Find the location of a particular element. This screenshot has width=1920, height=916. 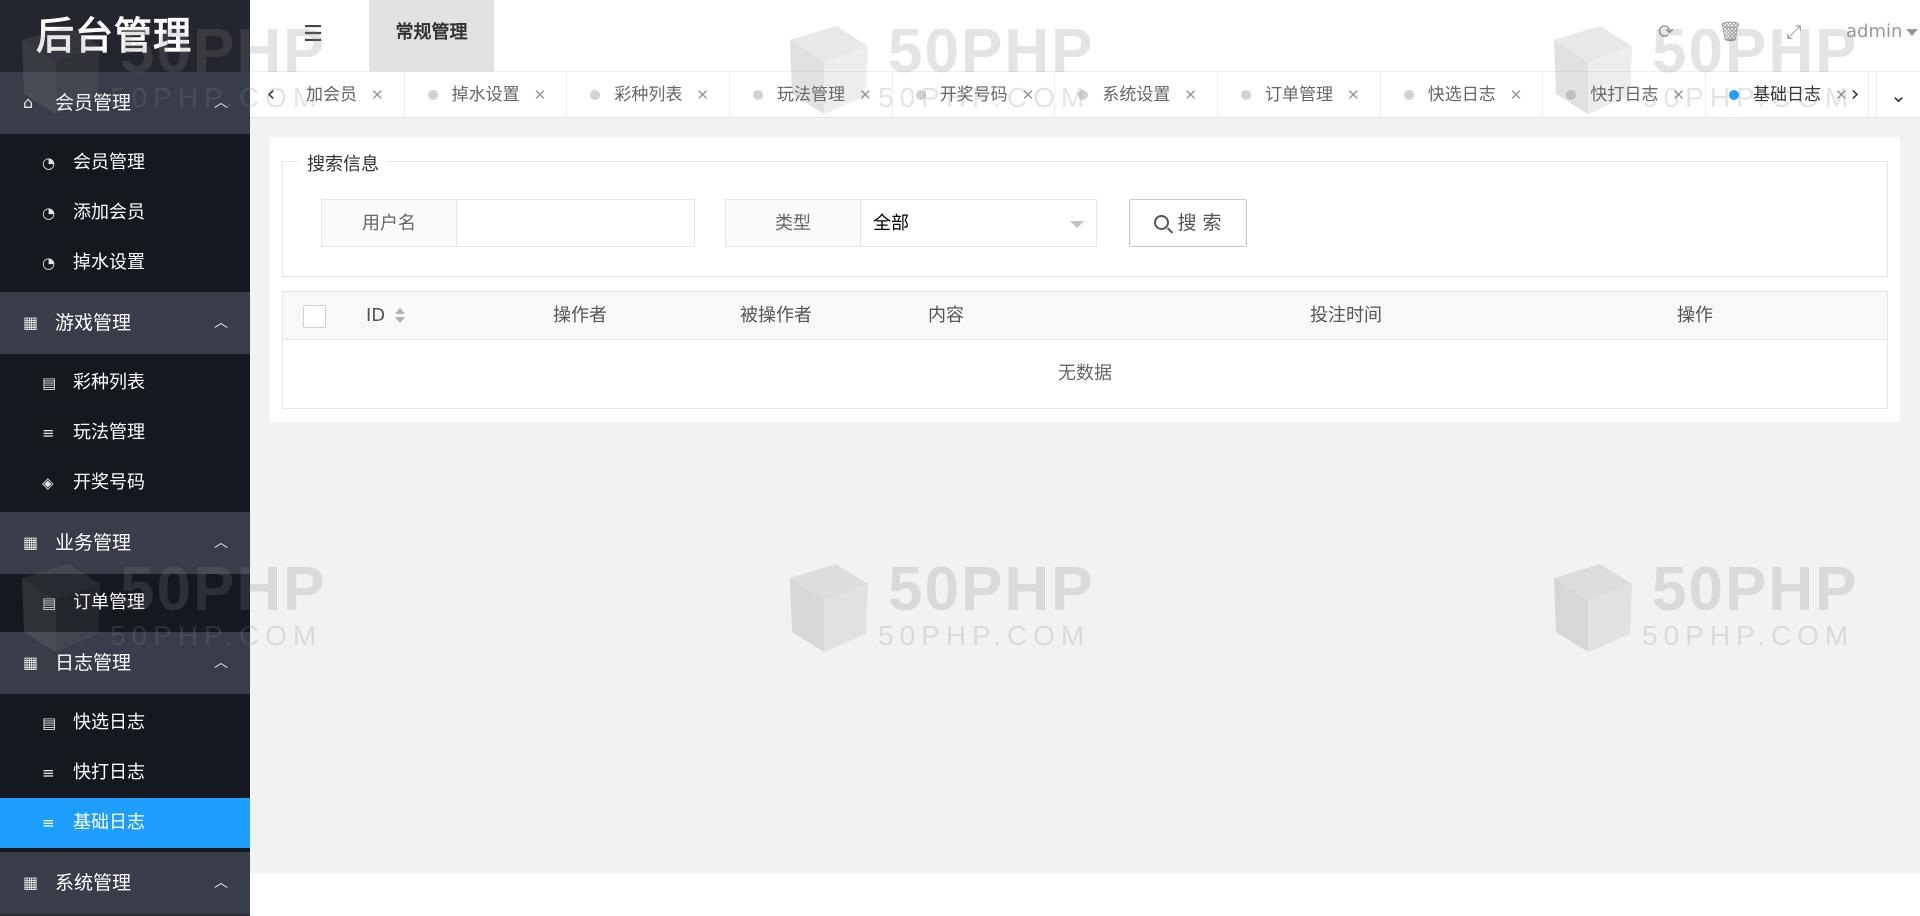

tab-add-member: 加会员 ✕ is located at coordinates (348, 95).